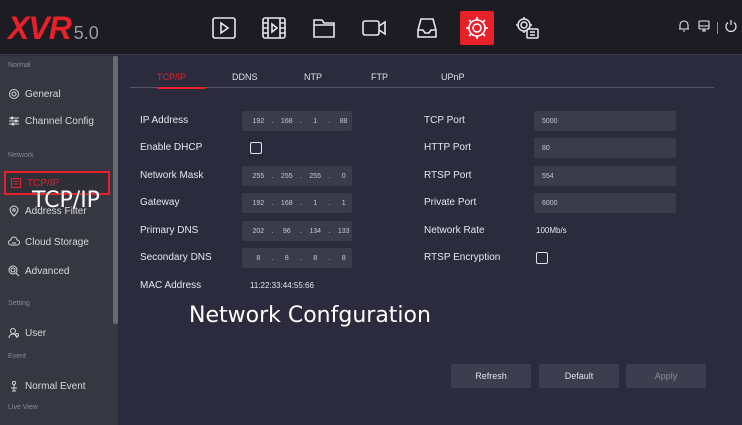 This screenshot has height=425, width=742. I want to click on sidebar-item-label: Cloud Storage, so click(57, 242).